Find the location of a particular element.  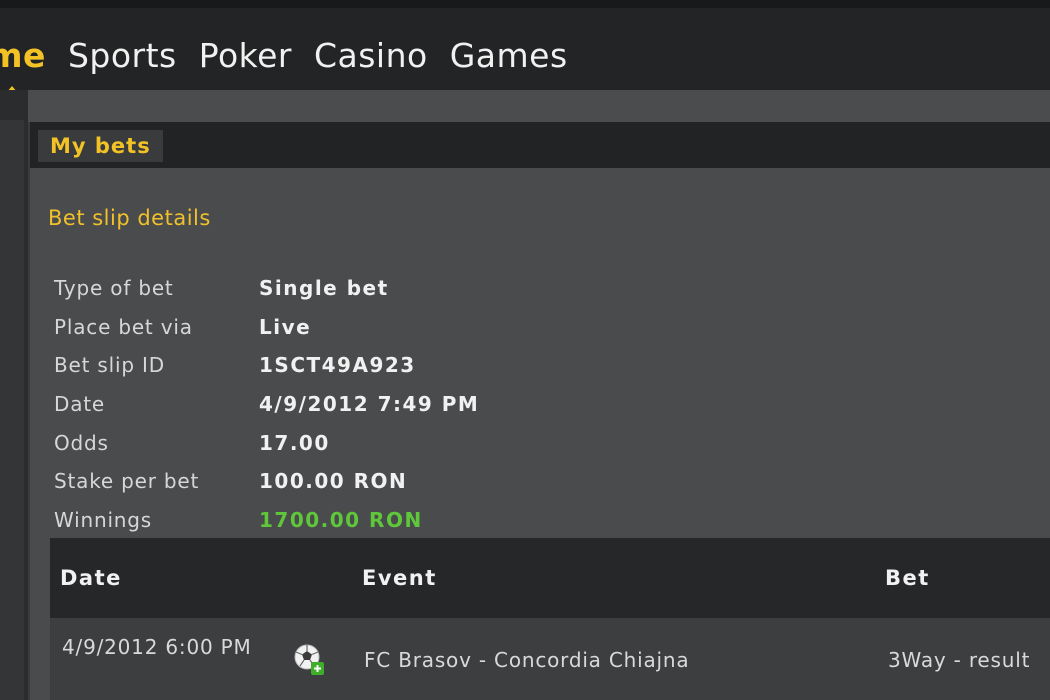

detail-row-stake: Stake per bet 100.00 RON is located at coordinates (266, 481).